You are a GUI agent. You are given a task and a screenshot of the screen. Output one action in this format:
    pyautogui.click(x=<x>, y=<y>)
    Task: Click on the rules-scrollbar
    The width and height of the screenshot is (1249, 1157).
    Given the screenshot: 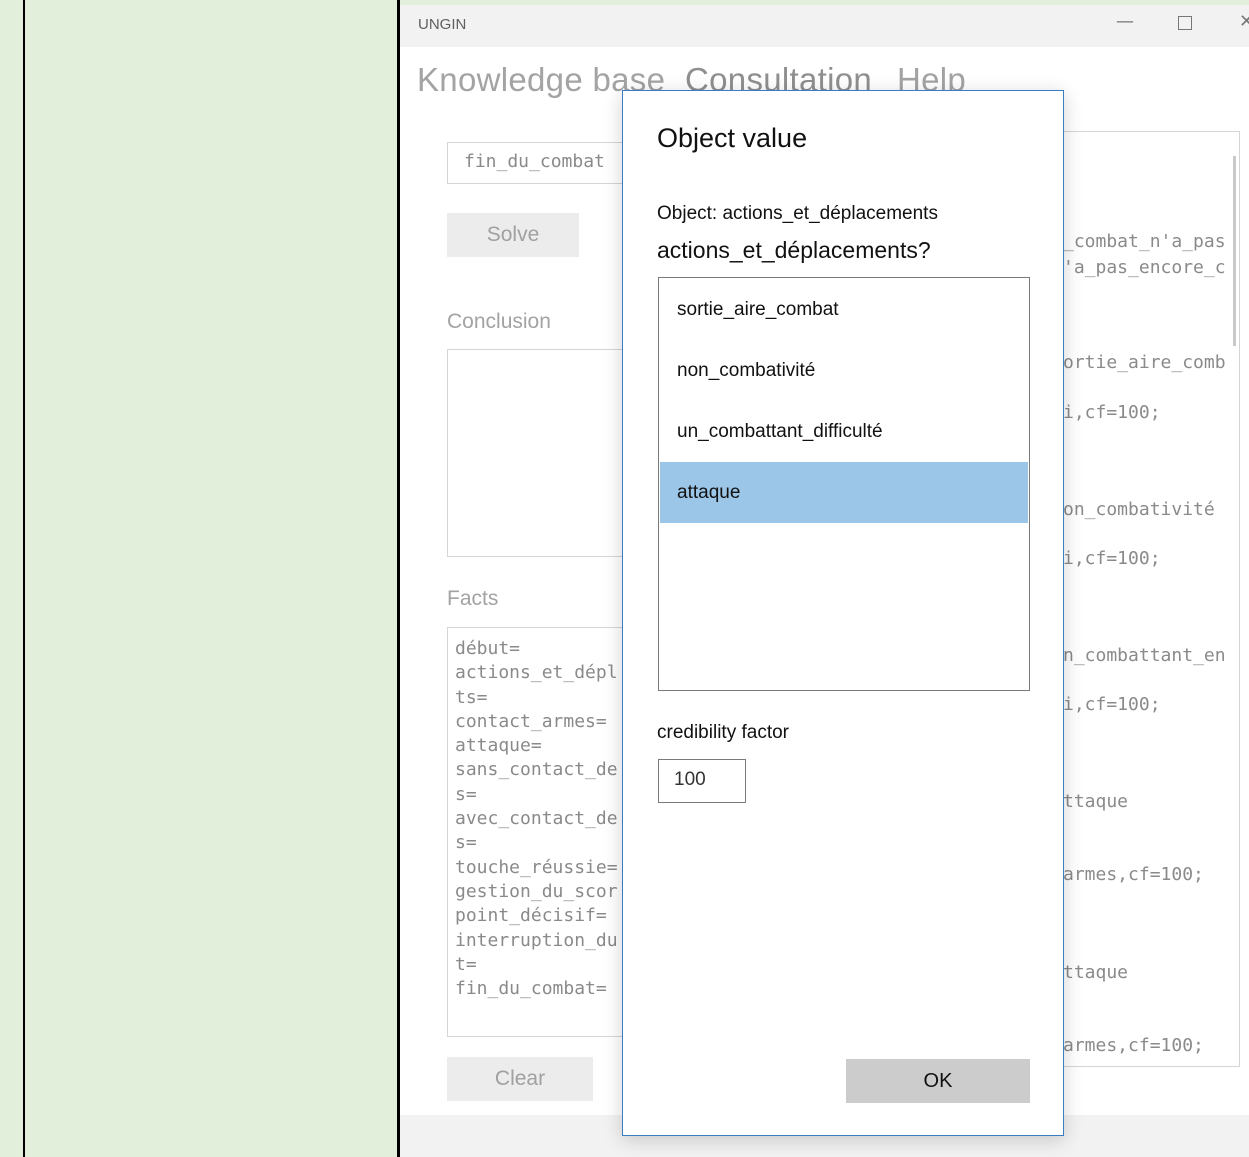 What is the action you would take?
    pyautogui.click(x=1234, y=251)
    